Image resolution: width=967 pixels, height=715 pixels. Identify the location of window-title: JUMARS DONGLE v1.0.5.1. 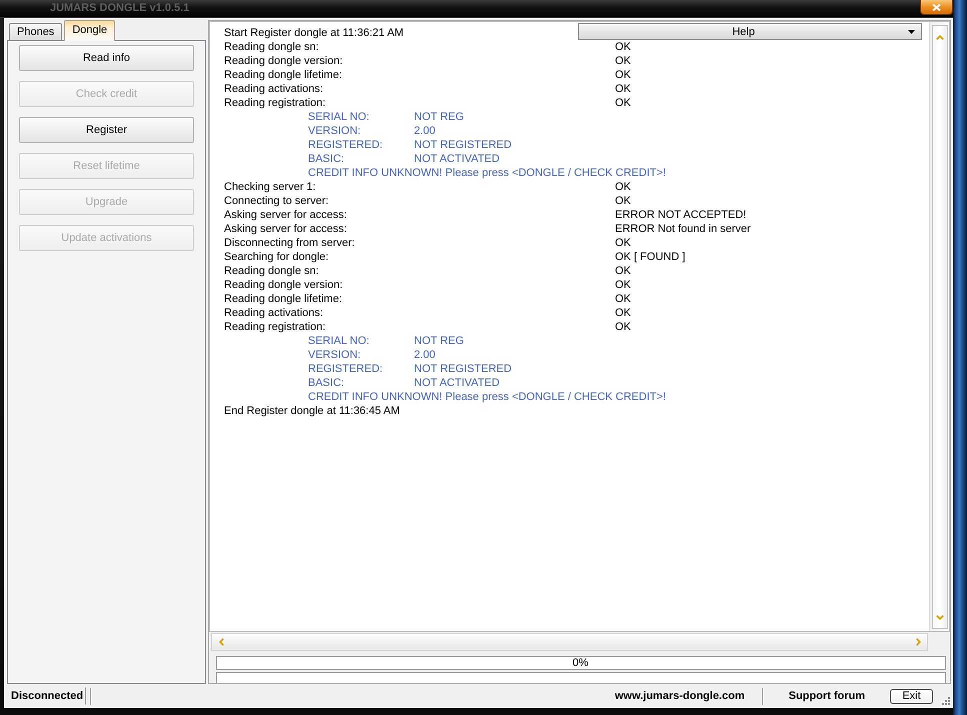
(120, 8).